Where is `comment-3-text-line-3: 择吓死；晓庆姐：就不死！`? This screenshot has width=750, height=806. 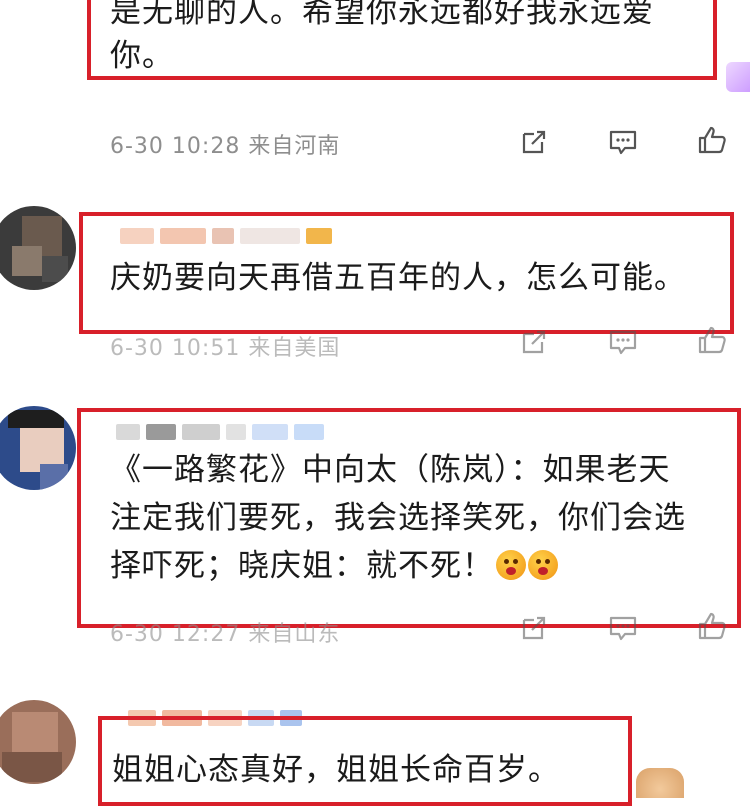 comment-3-text-line-3: 择吓死；晓庆姐：就不死！ is located at coordinates (334, 566).